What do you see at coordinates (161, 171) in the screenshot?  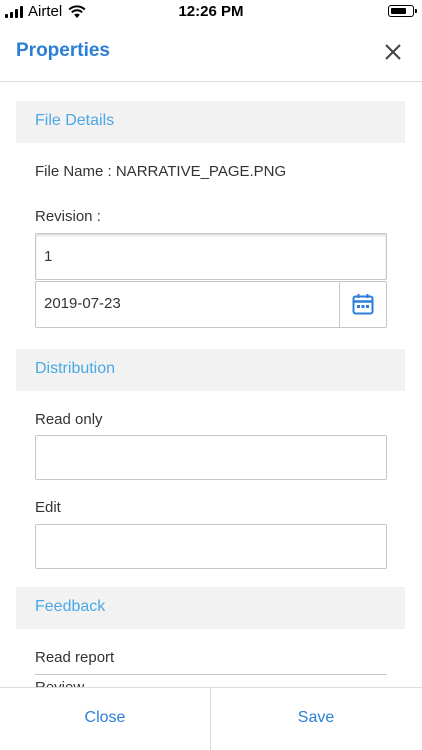 I see `file-name-text: File Name : NARRATIVE_PAGE.PNG` at bounding box center [161, 171].